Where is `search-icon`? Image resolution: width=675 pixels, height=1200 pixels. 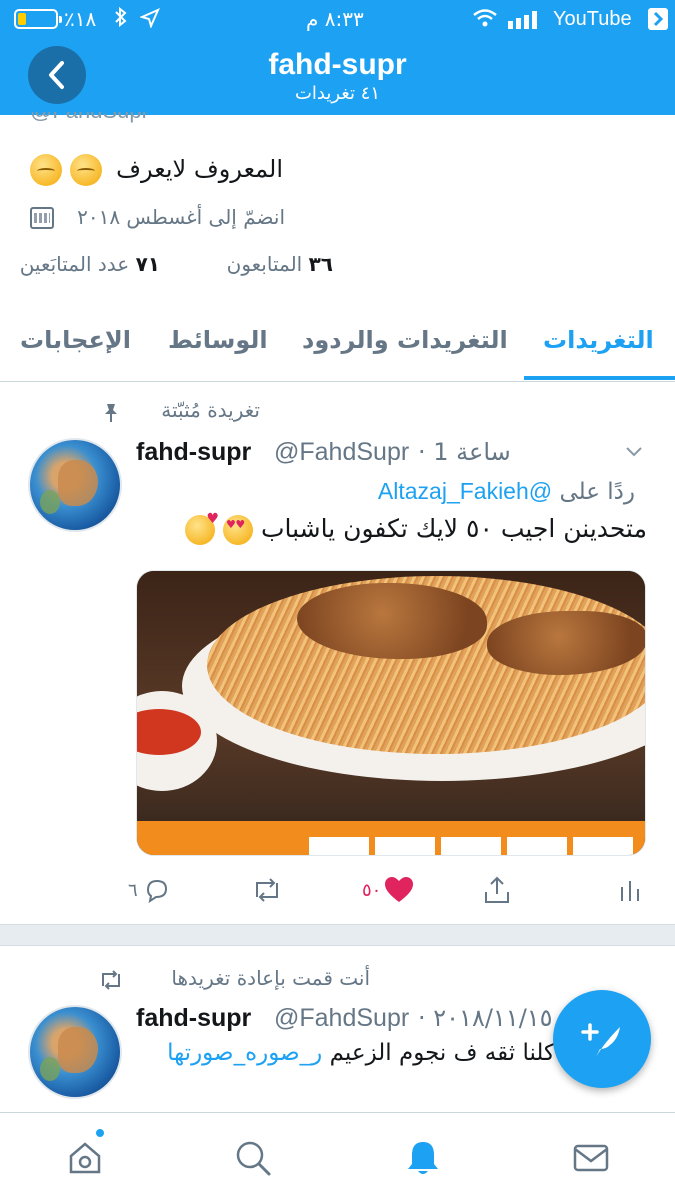 search-icon is located at coordinates (253, 1158).